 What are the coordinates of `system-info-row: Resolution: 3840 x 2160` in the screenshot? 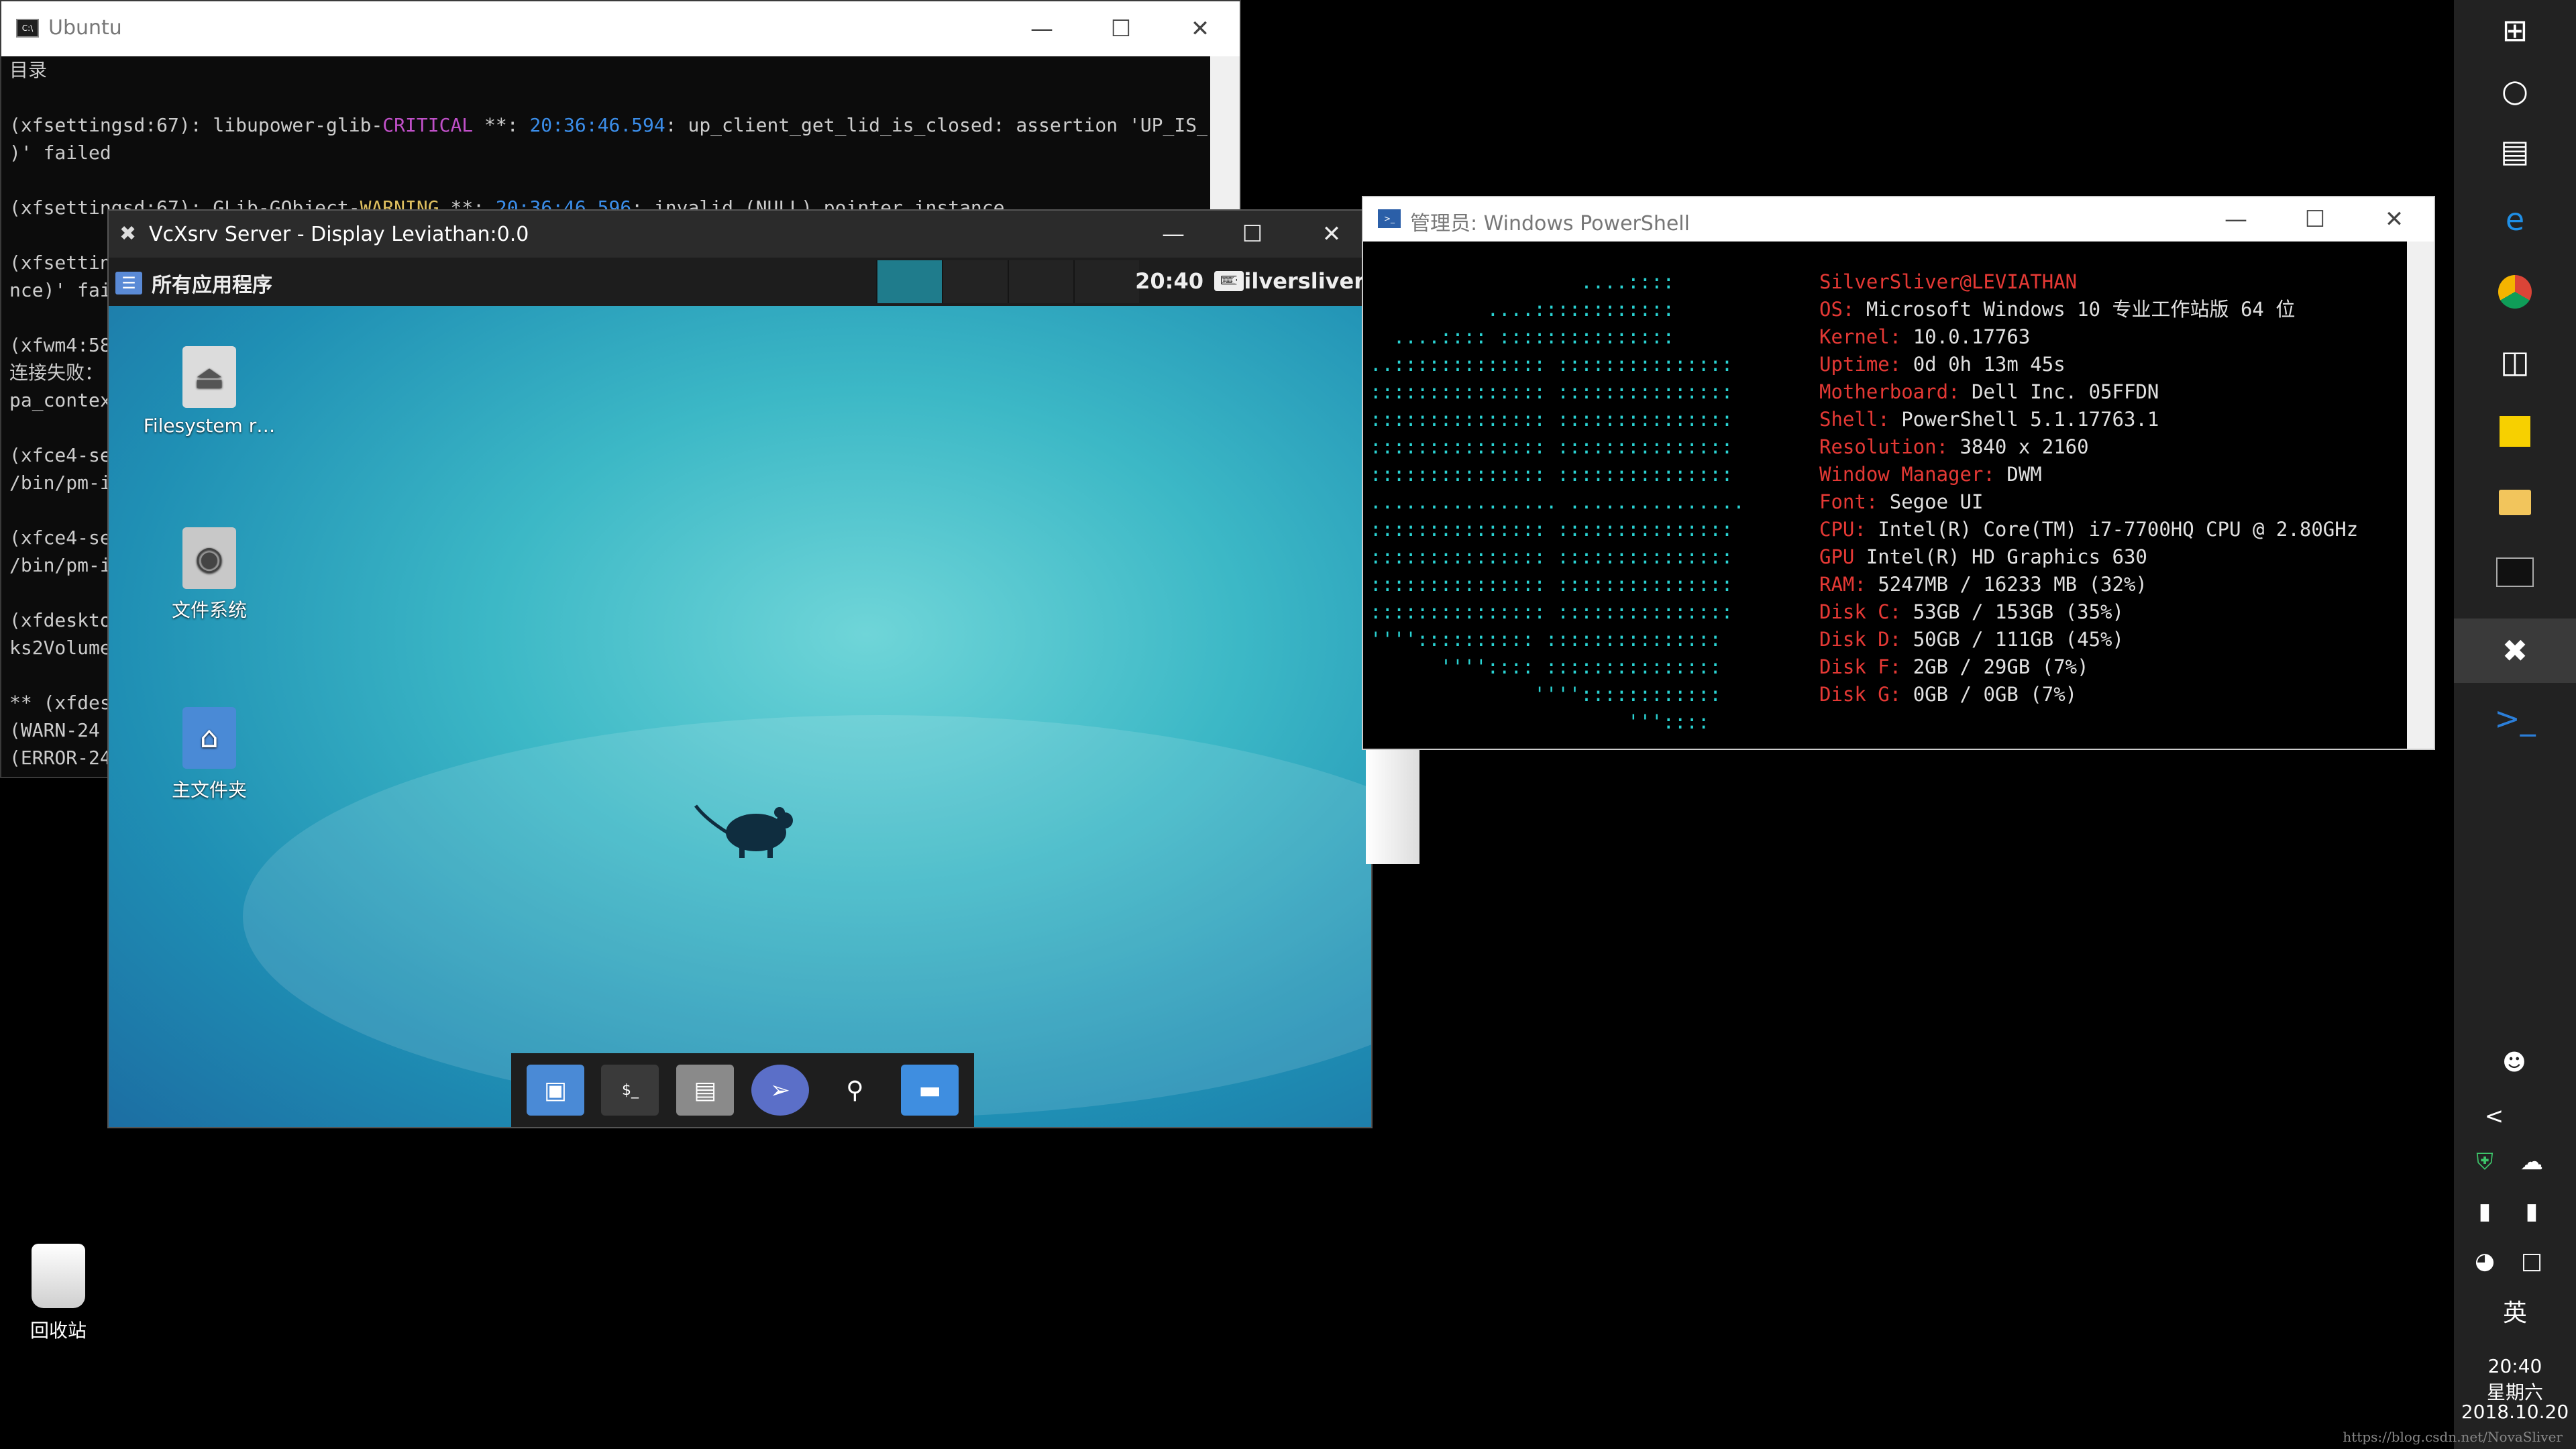 It's located at (1954, 446).